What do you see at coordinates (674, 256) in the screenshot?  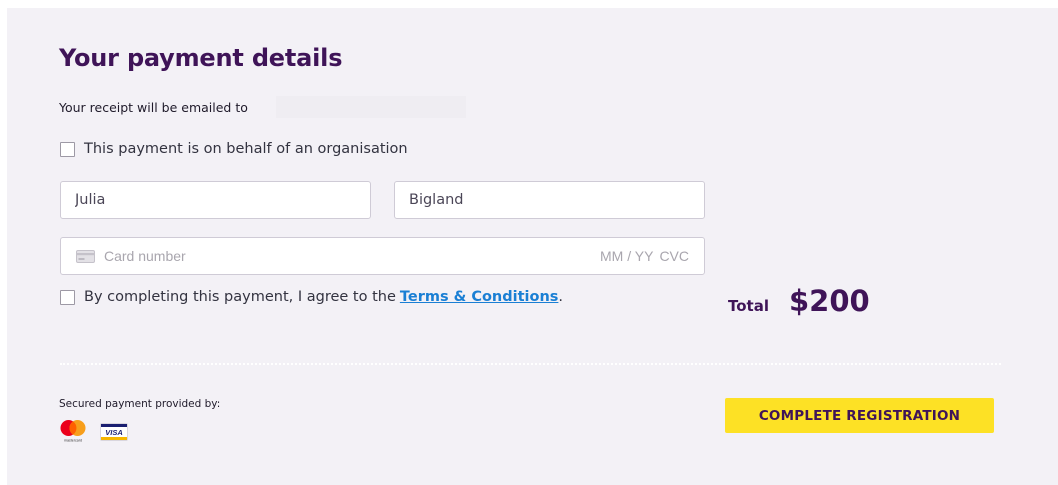 I see `card-cvc-placeholder: CVC` at bounding box center [674, 256].